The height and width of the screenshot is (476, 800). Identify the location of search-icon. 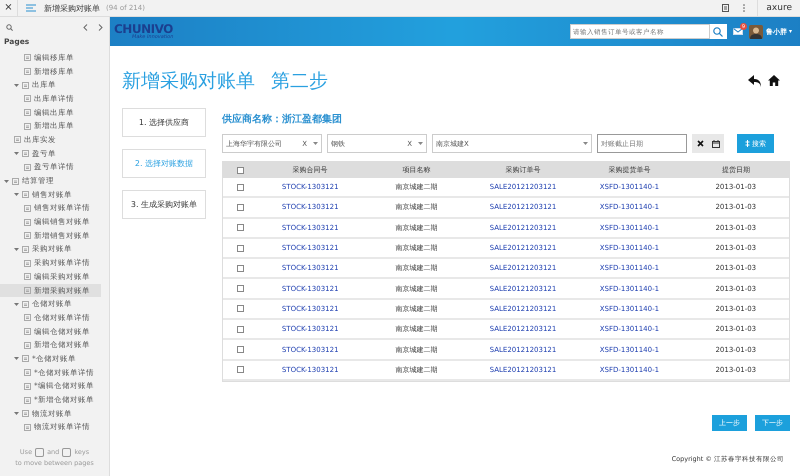
(9, 27).